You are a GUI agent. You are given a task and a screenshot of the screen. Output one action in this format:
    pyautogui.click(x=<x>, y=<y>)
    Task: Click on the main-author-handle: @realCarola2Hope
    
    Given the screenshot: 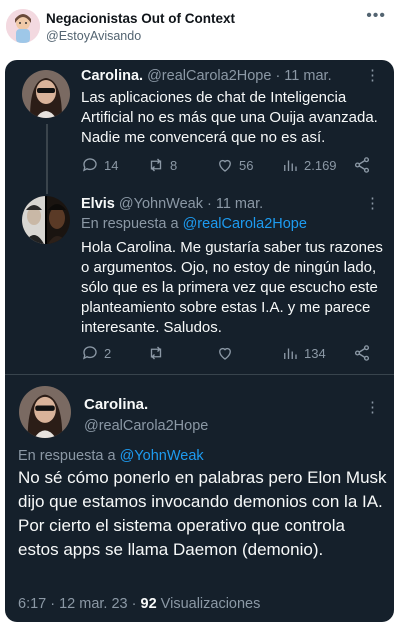 What is the action you would take?
    pyautogui.click(x=146, y=426)
    